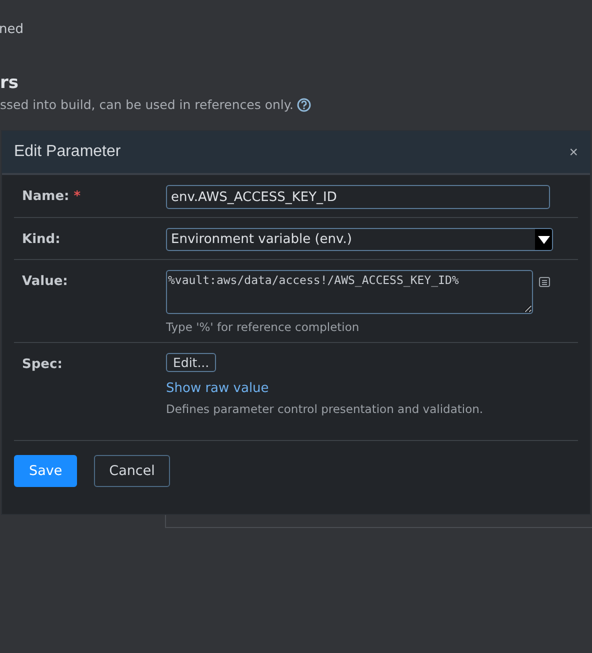 This screenshot has width=592, height=653. Describe the element at coordinates (544, 240) in the screenshot. I see `dropdown-arrow-icon` at that location.